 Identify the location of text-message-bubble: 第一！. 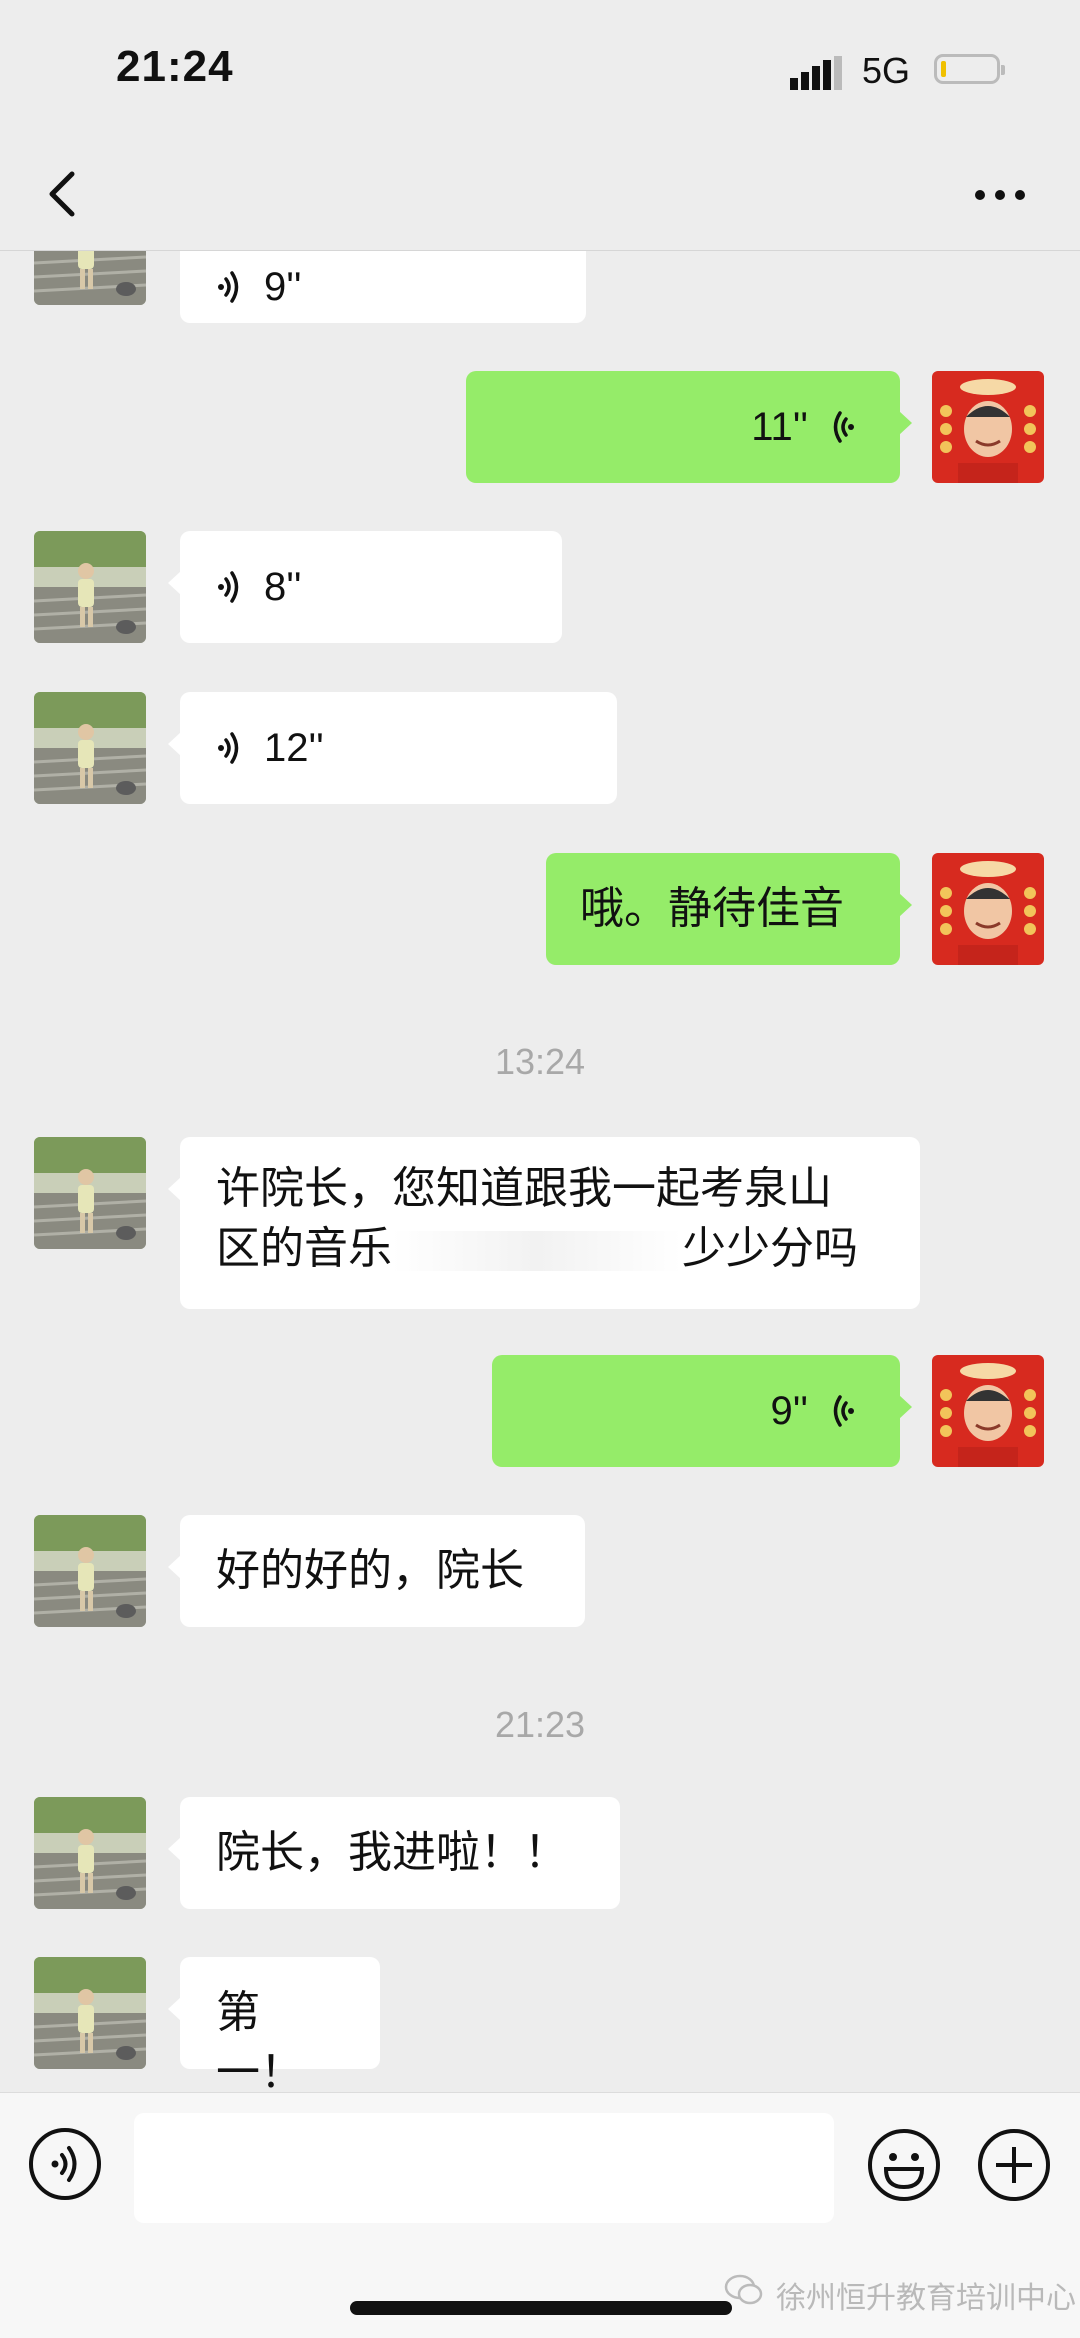
(274, 2024).